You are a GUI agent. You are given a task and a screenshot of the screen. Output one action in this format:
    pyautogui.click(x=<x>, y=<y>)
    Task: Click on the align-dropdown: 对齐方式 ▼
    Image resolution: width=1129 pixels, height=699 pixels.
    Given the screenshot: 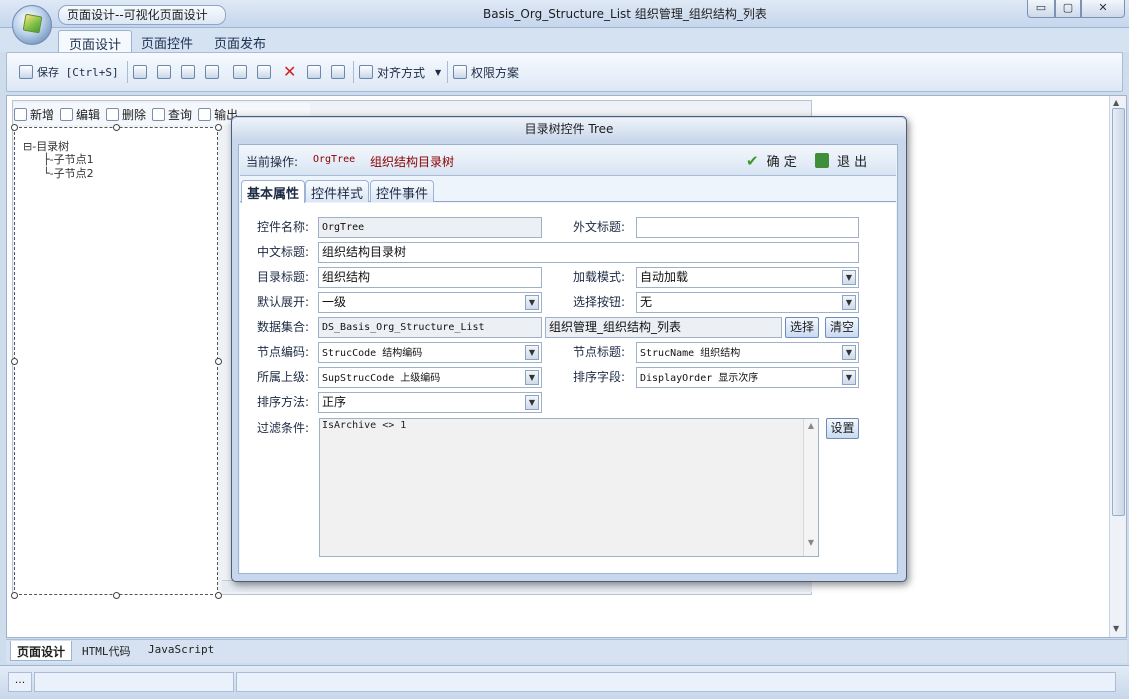 What is the action you would take?
    pyautogui.click(x=400, y=72)
    